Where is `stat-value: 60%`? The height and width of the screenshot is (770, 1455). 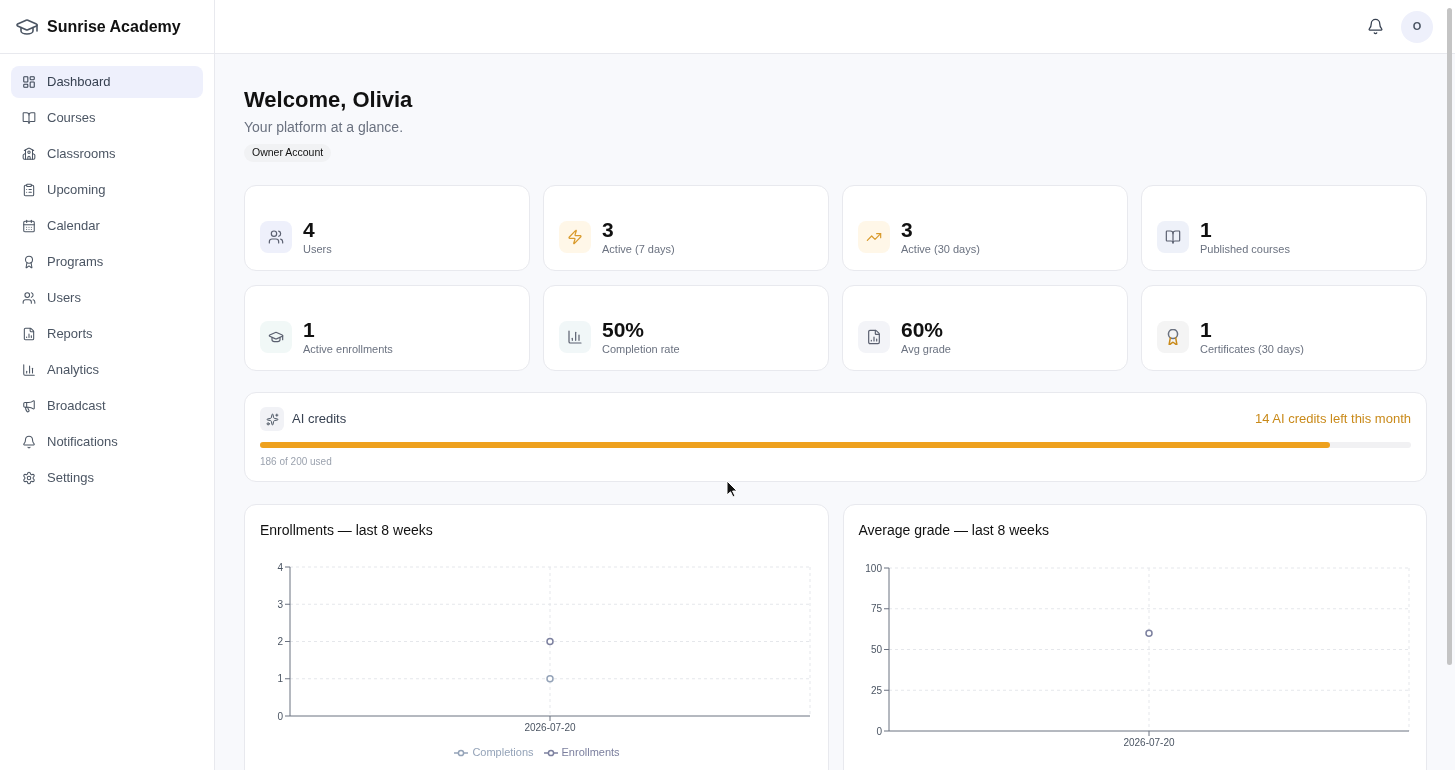 stat-value: 60% is located at coordinates (923, 330).